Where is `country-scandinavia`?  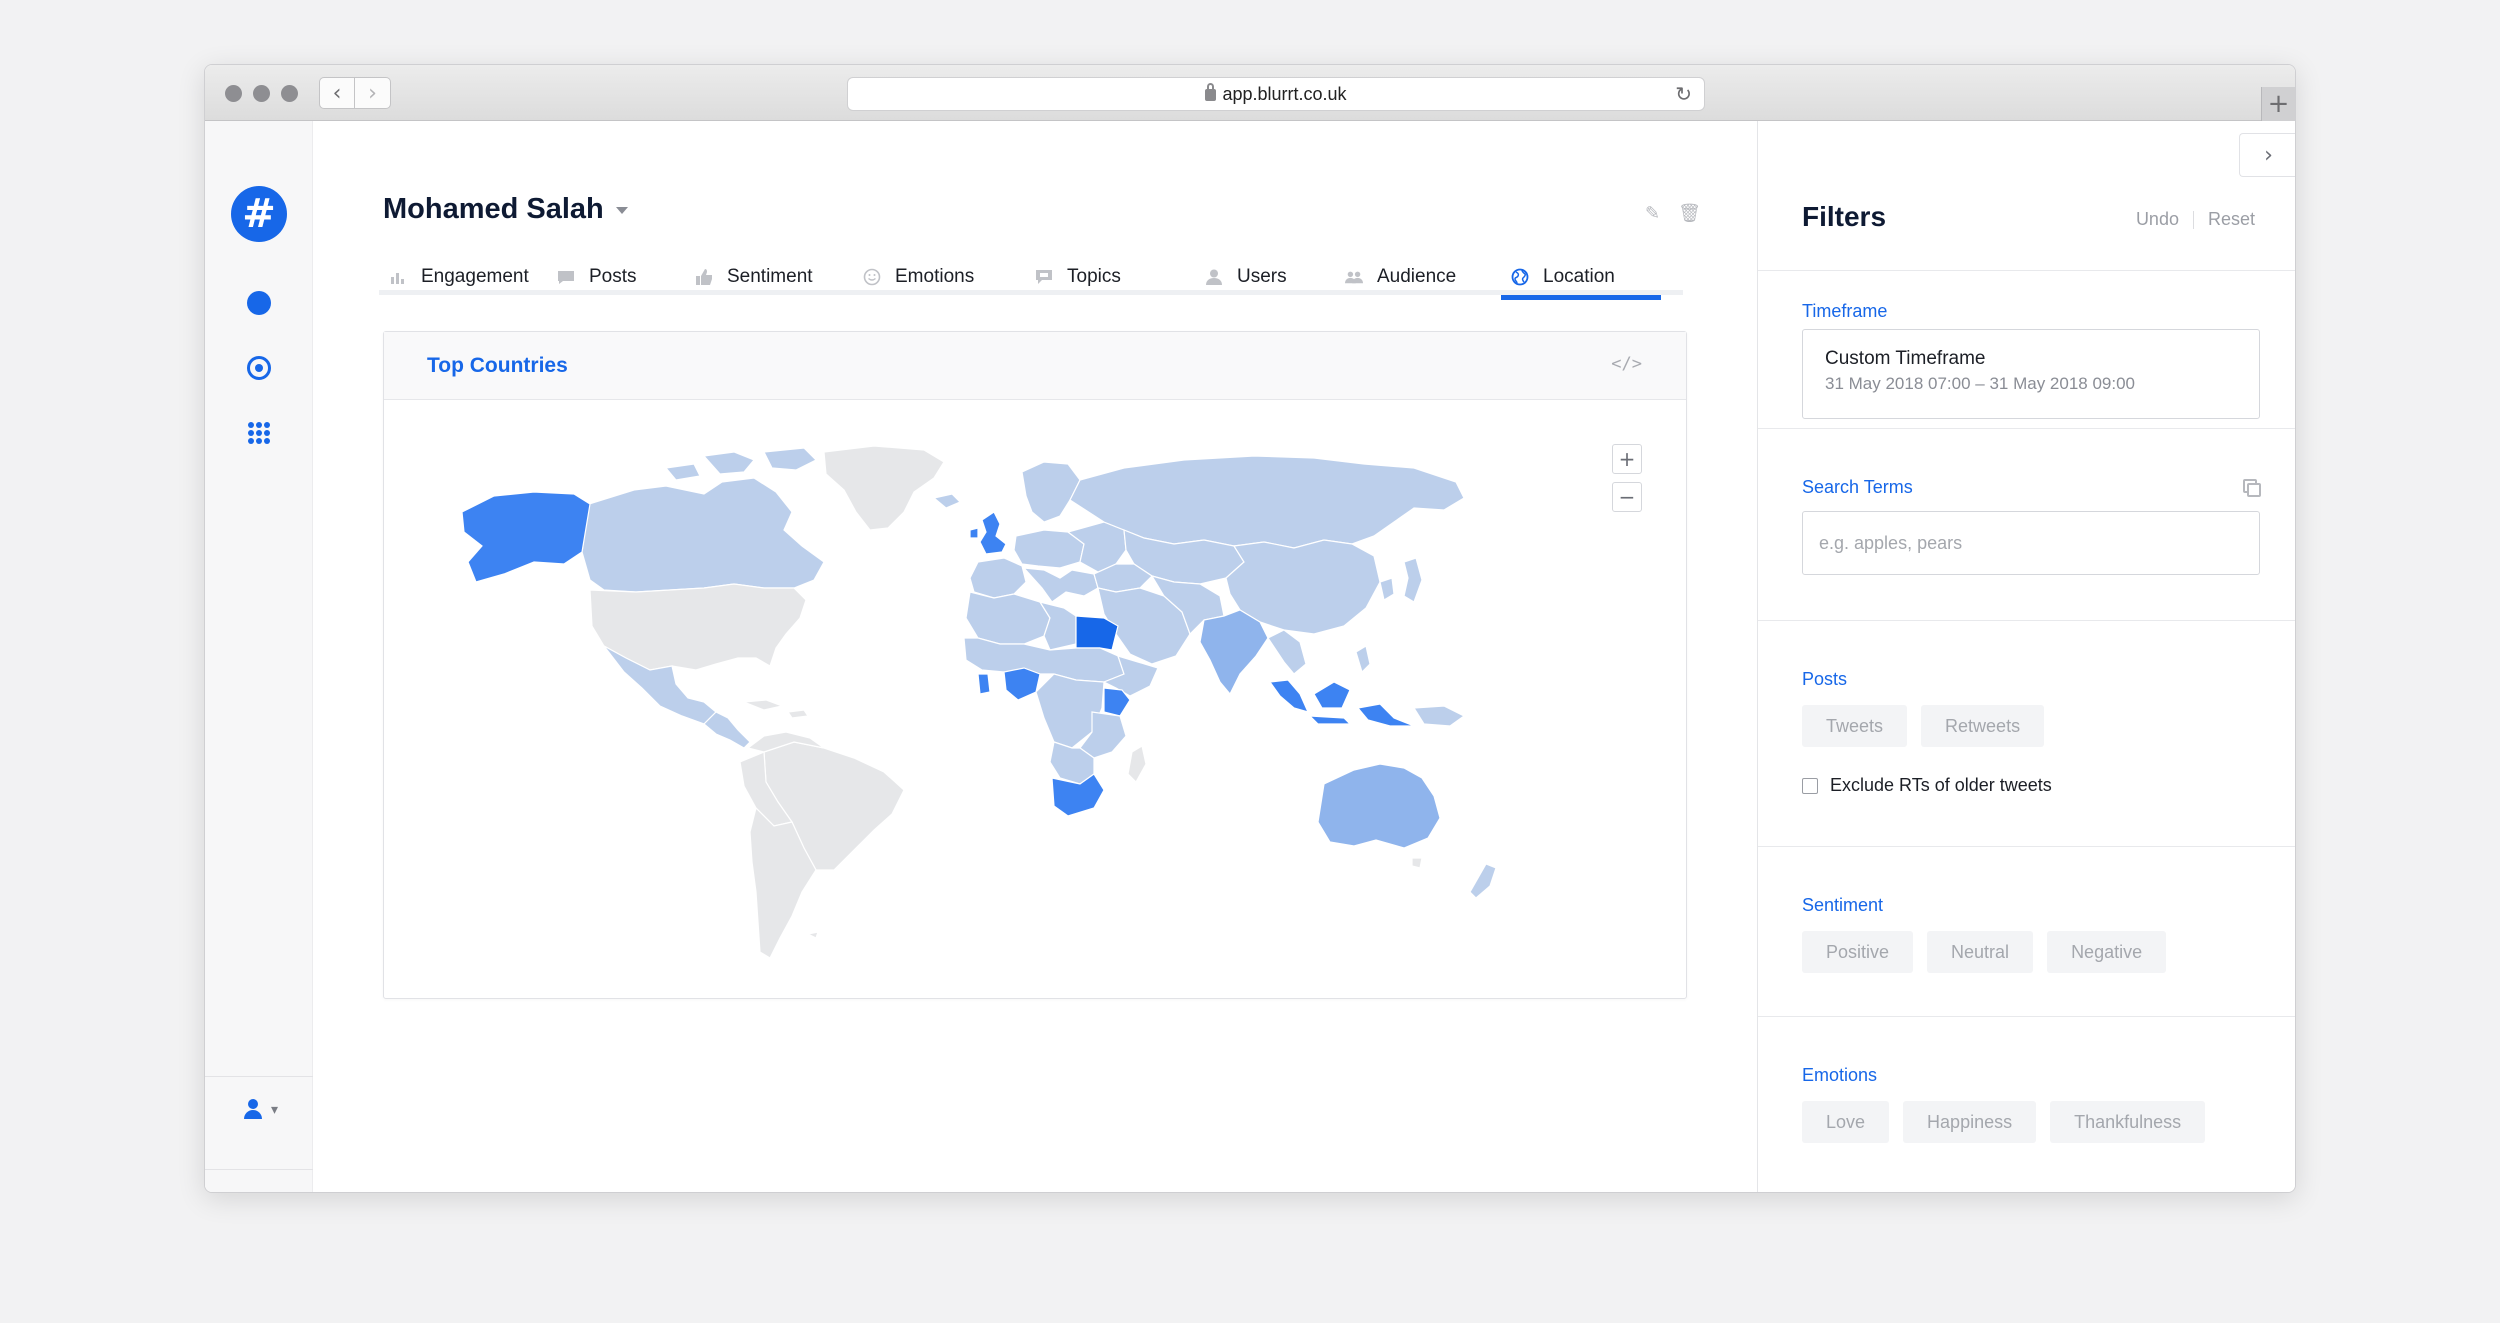
country-scandinavia is located at coordinates (1051, 492).